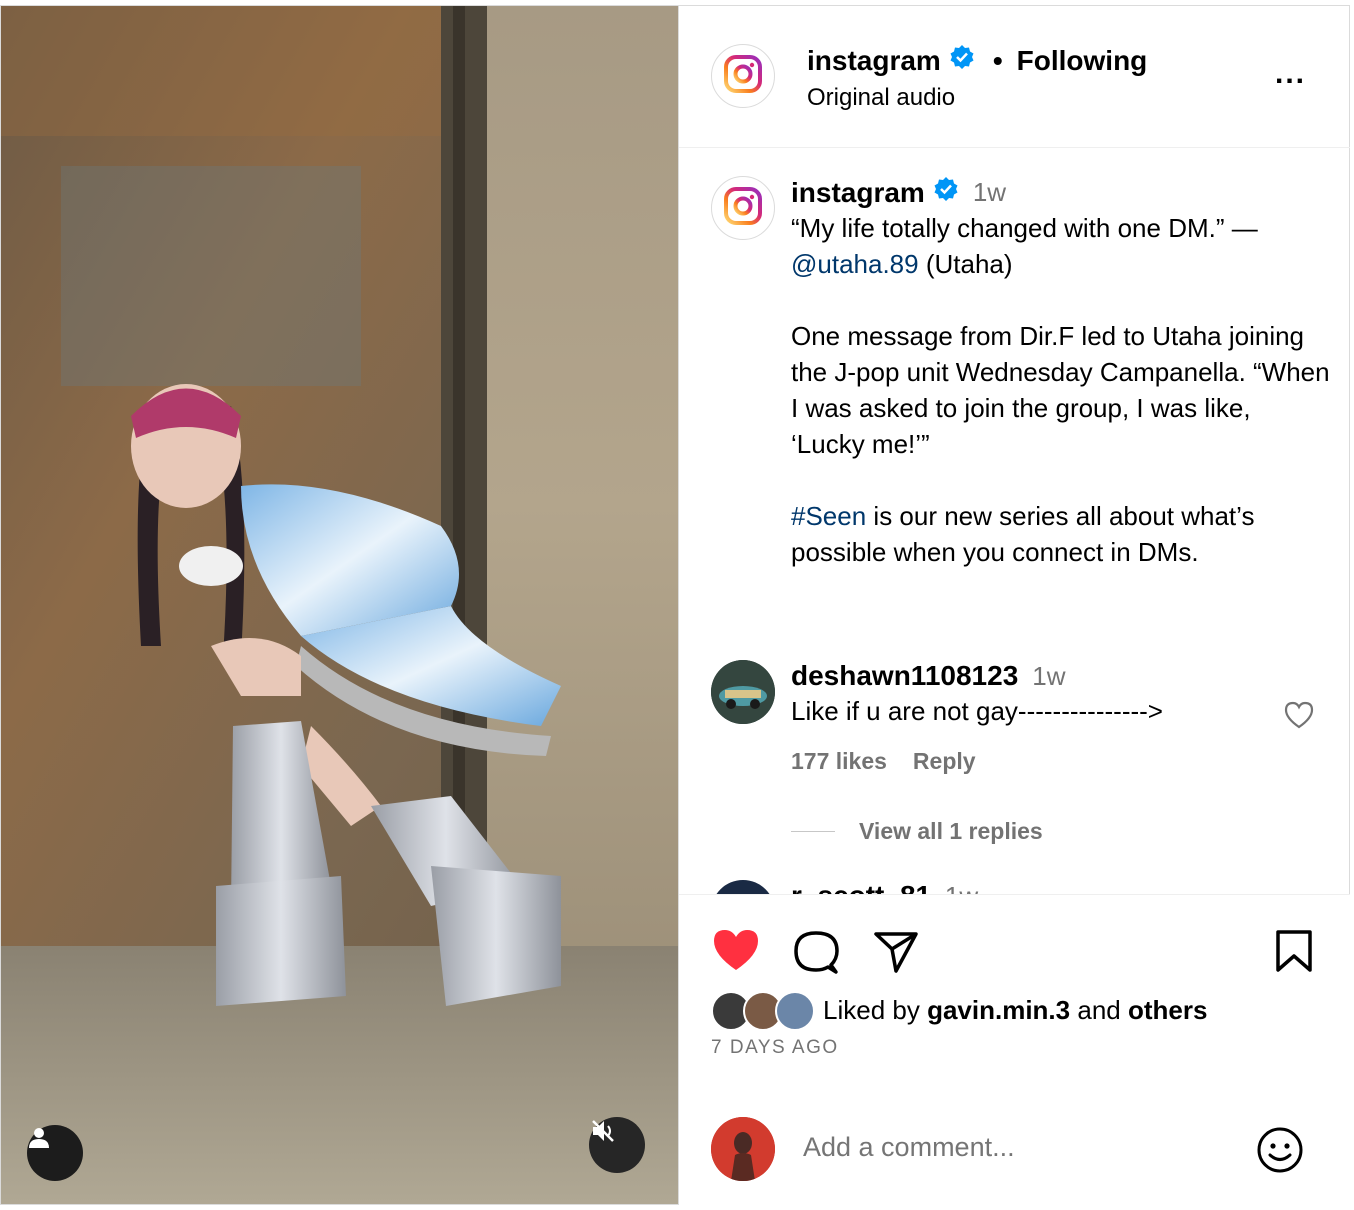  I want to click on following-button: Following, so click(1082, 61).